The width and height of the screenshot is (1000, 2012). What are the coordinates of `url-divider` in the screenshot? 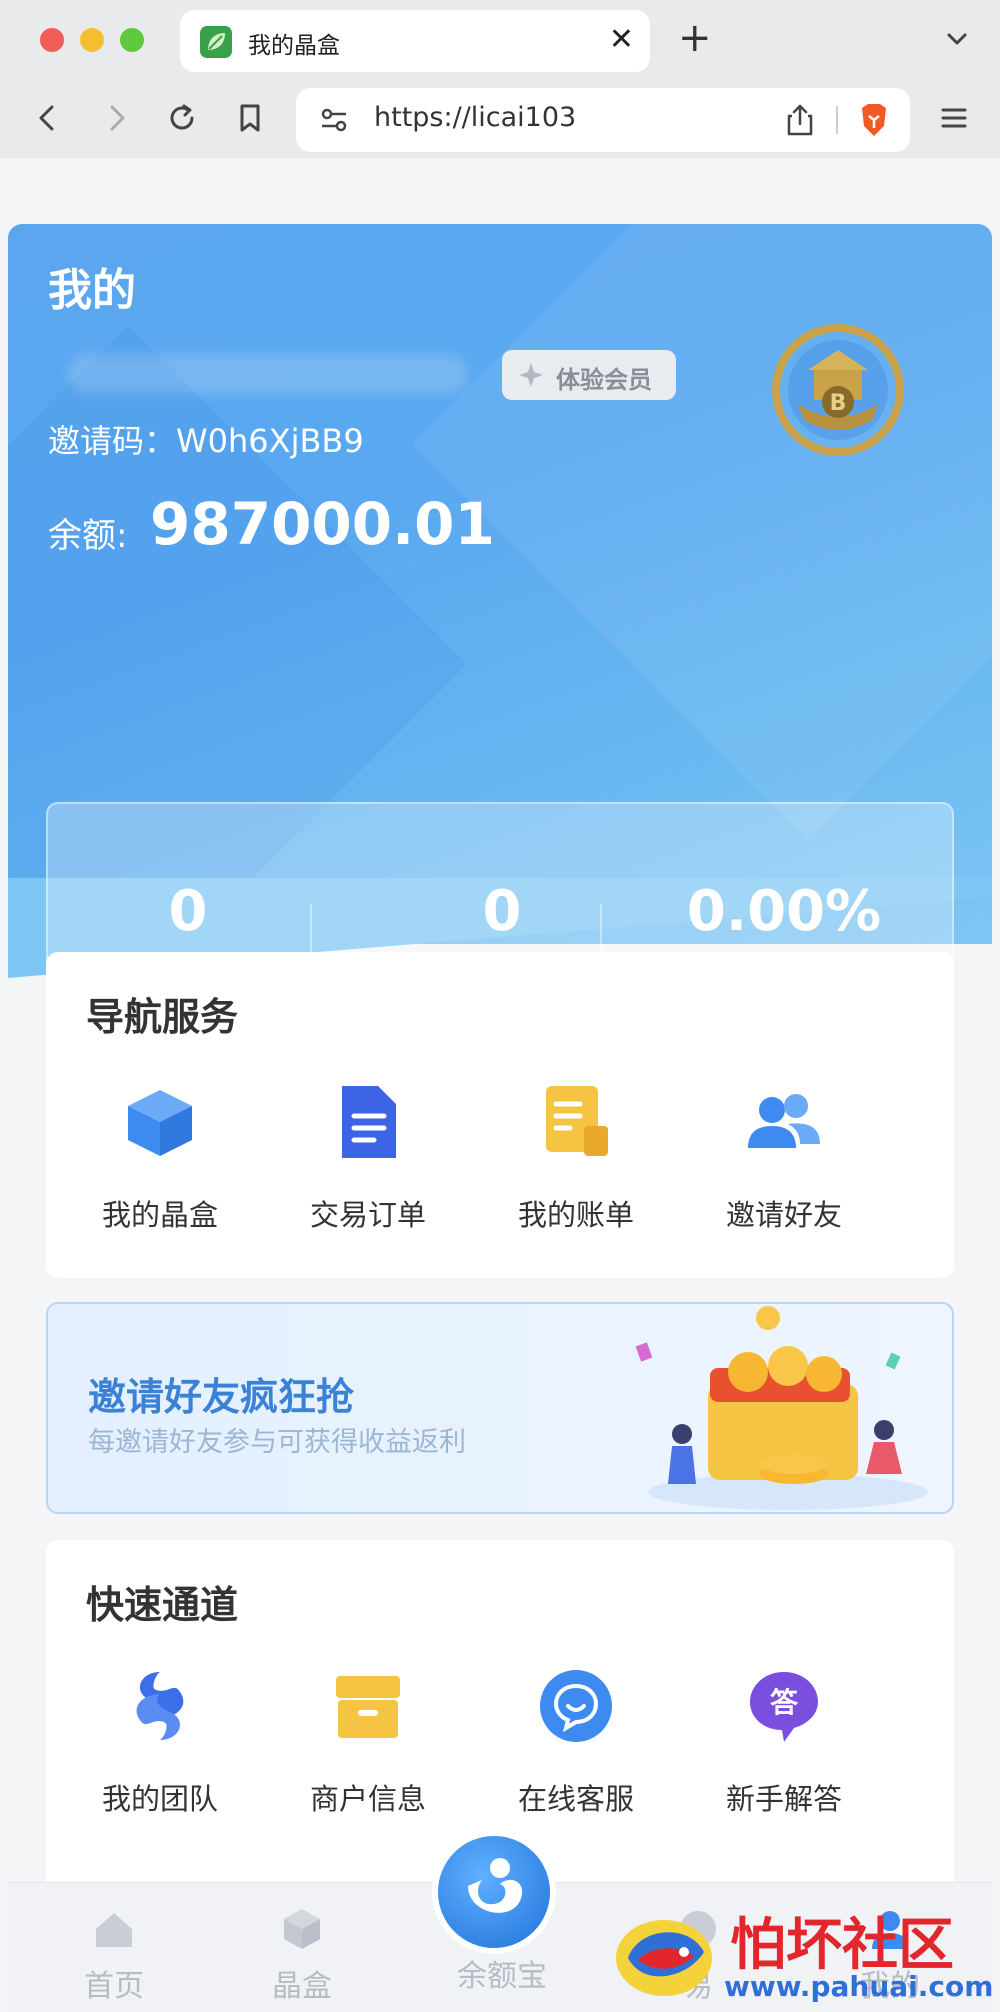 It's located at (837, 120).